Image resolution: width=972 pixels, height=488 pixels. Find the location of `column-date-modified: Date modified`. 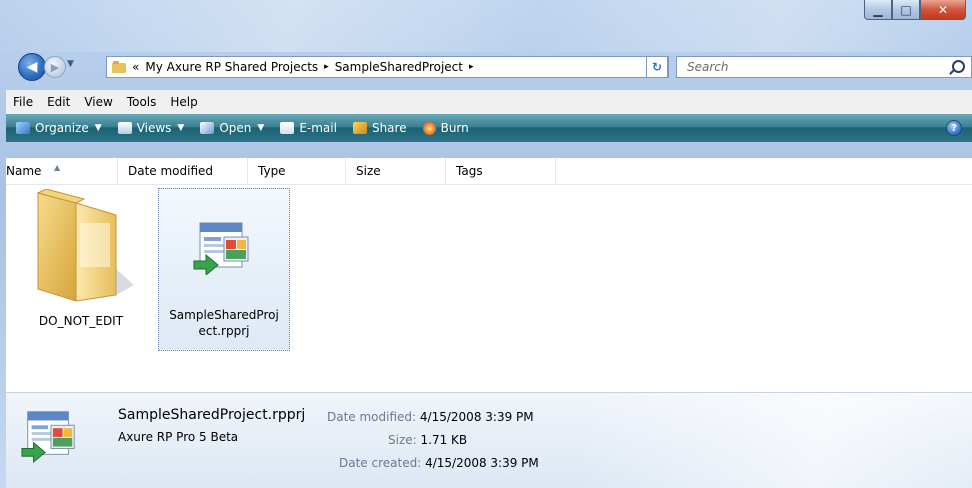

column-date-modified: Date modified is located at coordinates (183, 171).